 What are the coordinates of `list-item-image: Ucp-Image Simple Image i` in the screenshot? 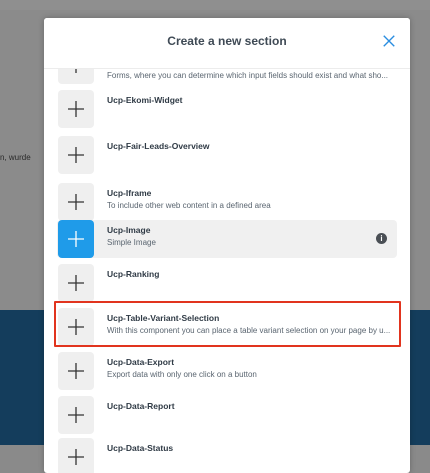 It's located at (227, 239).